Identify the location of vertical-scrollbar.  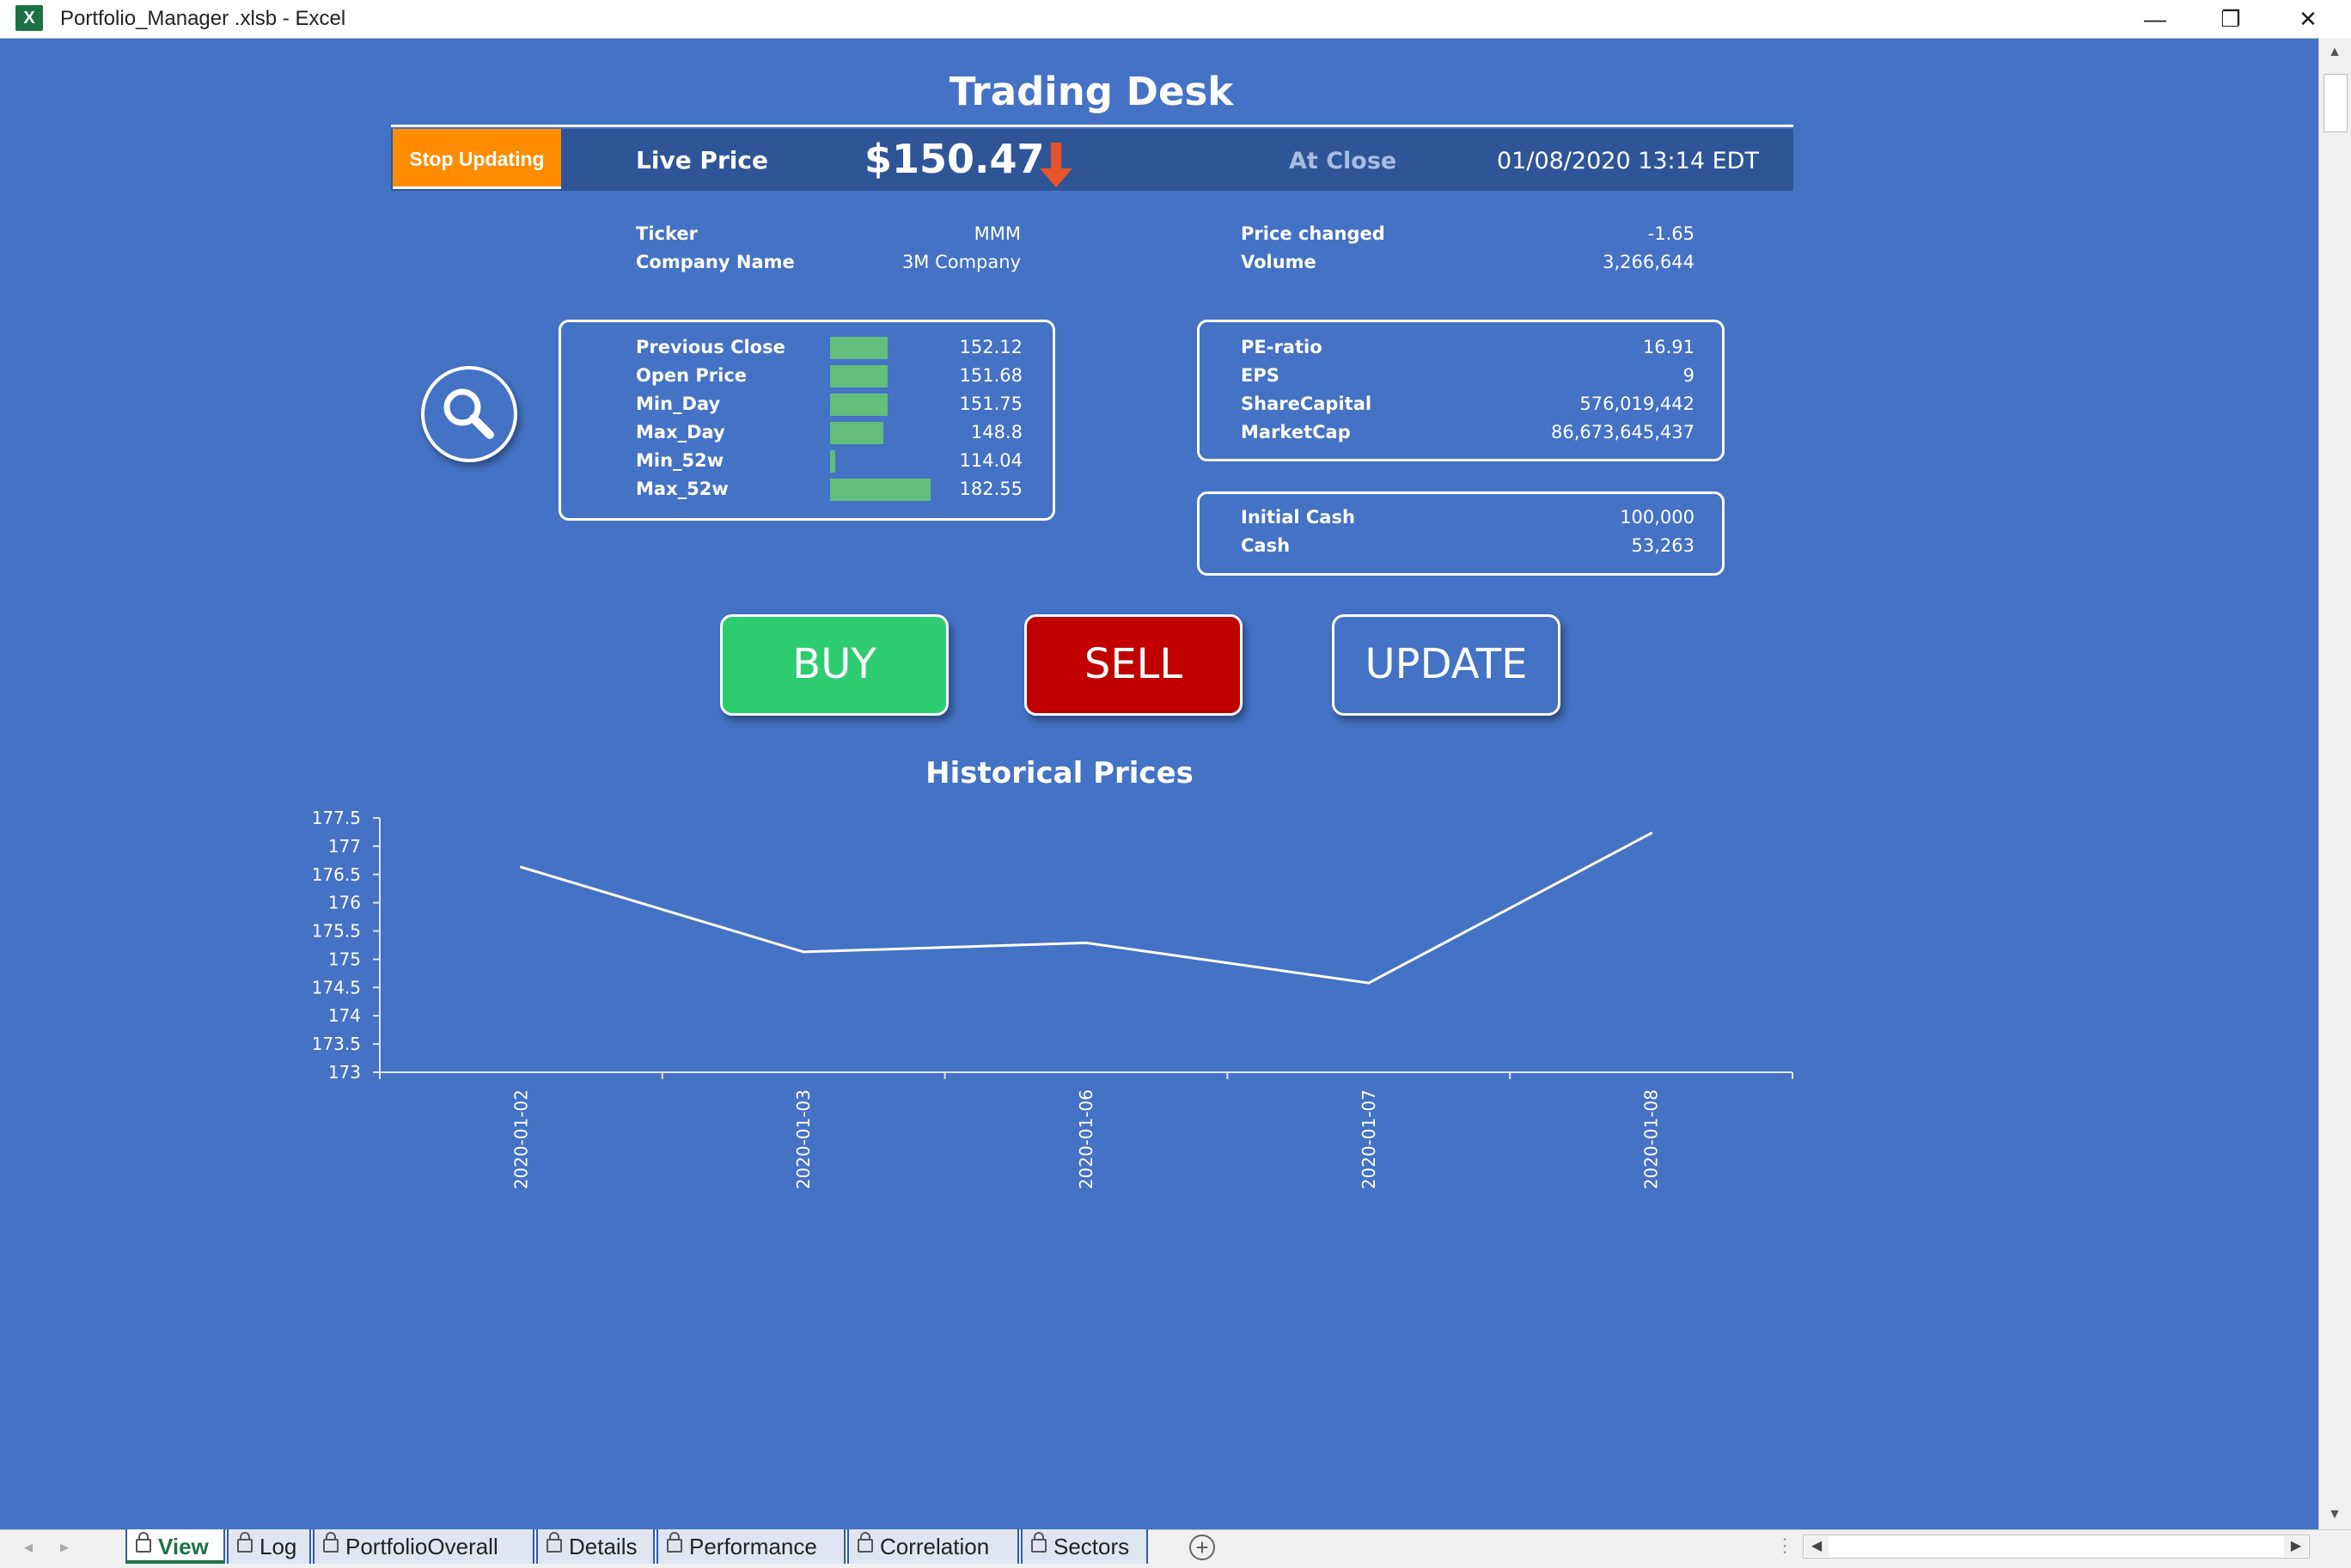
(2334, 784).